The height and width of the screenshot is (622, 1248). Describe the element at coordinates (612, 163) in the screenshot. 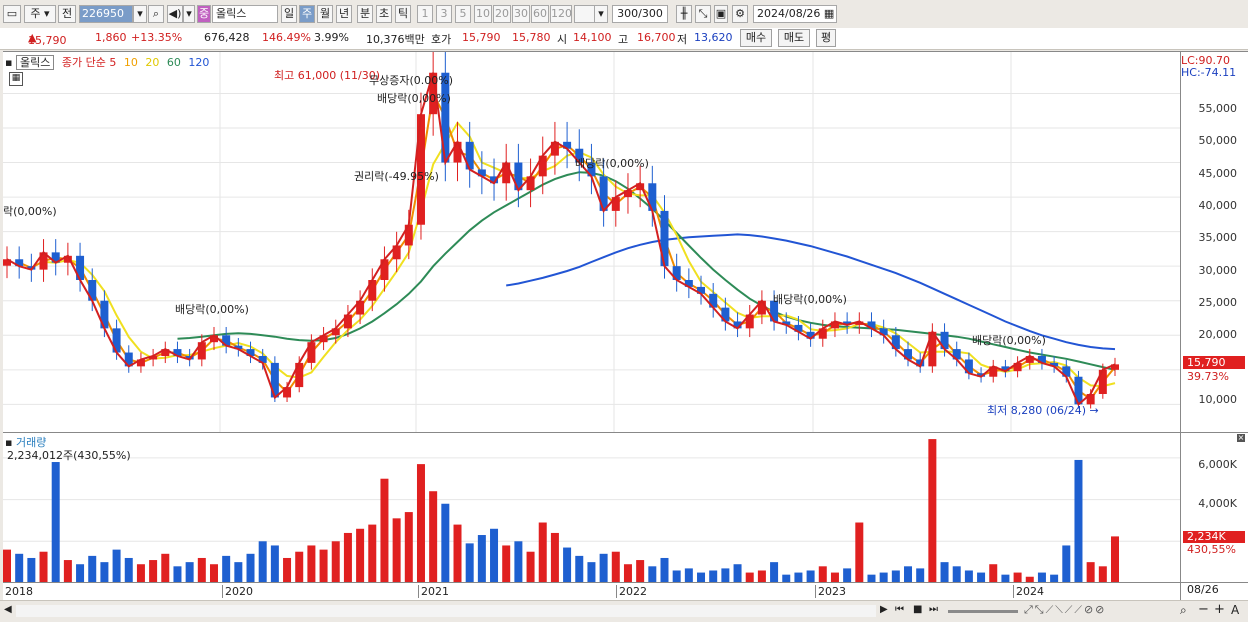

I see `annotation-div-2022: 배당락(0,00%)` at that location.